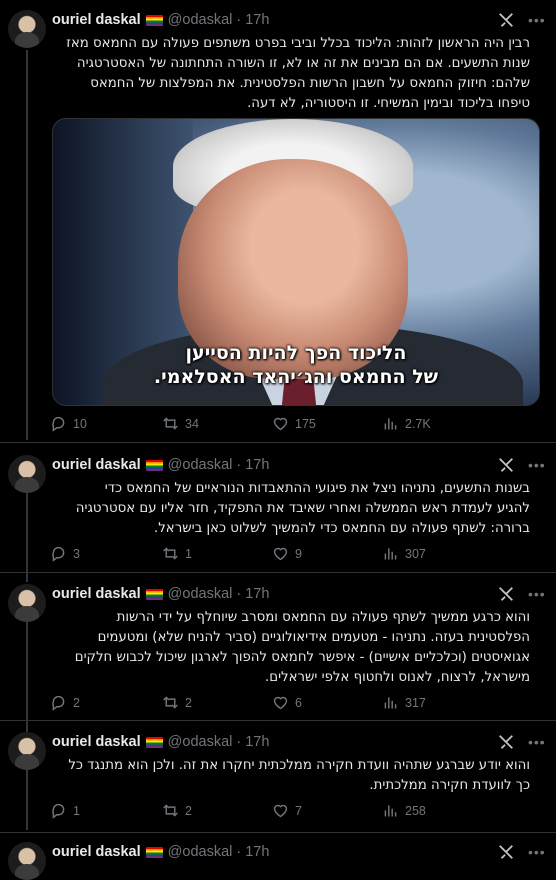 The height and width of the screenshot is (880, 556). I want to click on subtitle-line: הליכוד הפך להיות הסייען, so click(296, 353).